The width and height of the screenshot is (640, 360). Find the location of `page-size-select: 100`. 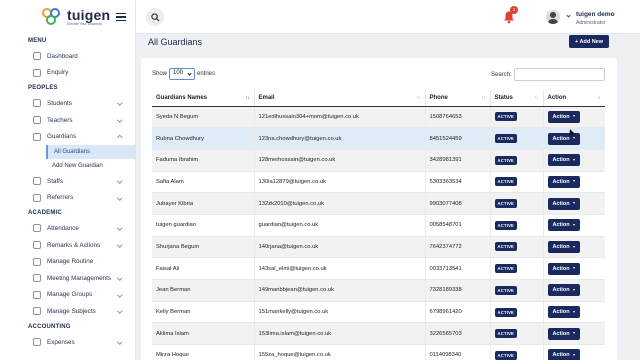

page-size-select: 100 is located at coordinates (182, 74).